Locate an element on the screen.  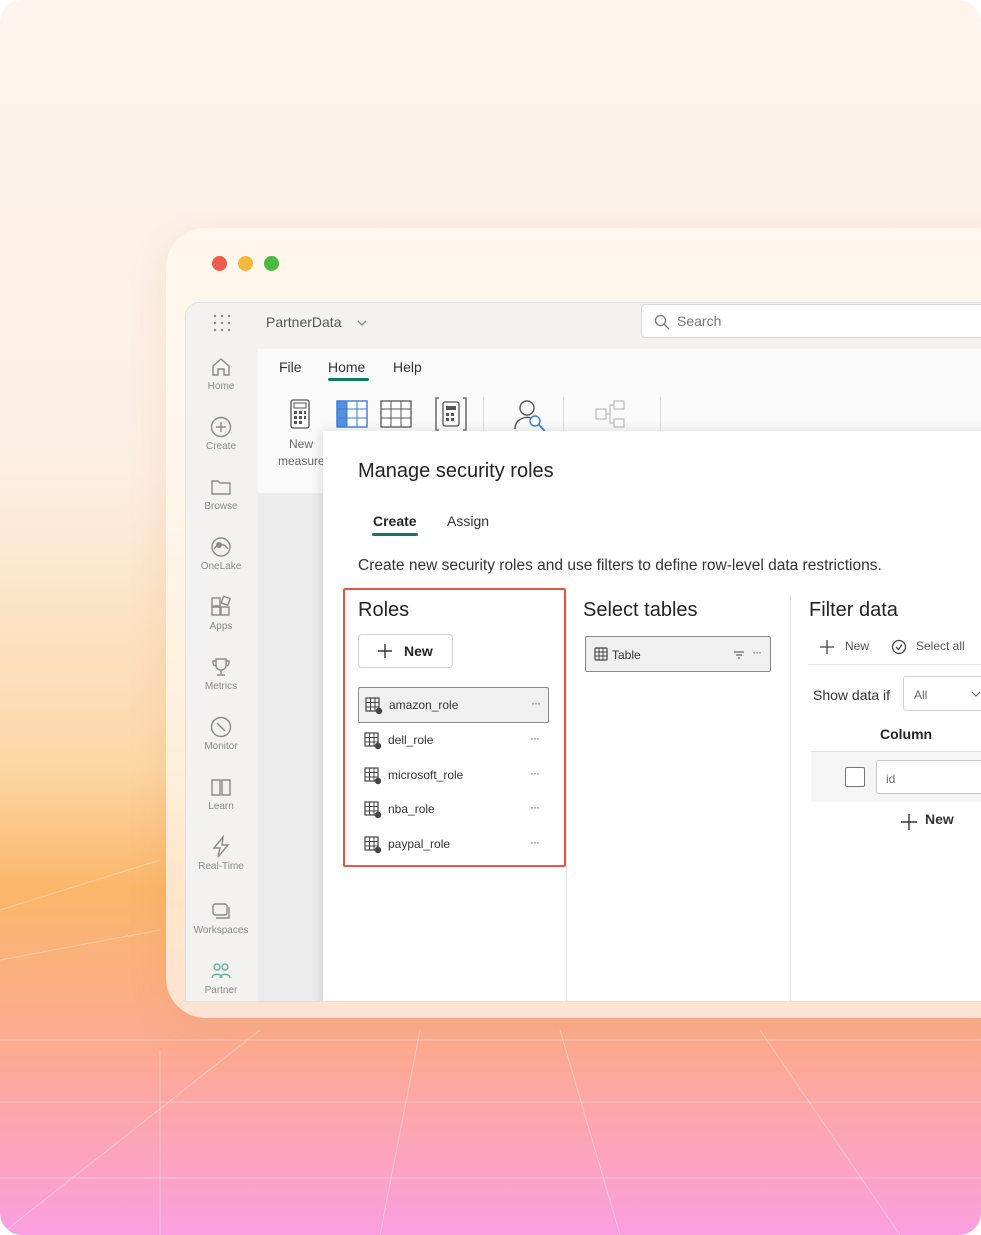
show-data-if-value: All is located at coordinates (921, 695).